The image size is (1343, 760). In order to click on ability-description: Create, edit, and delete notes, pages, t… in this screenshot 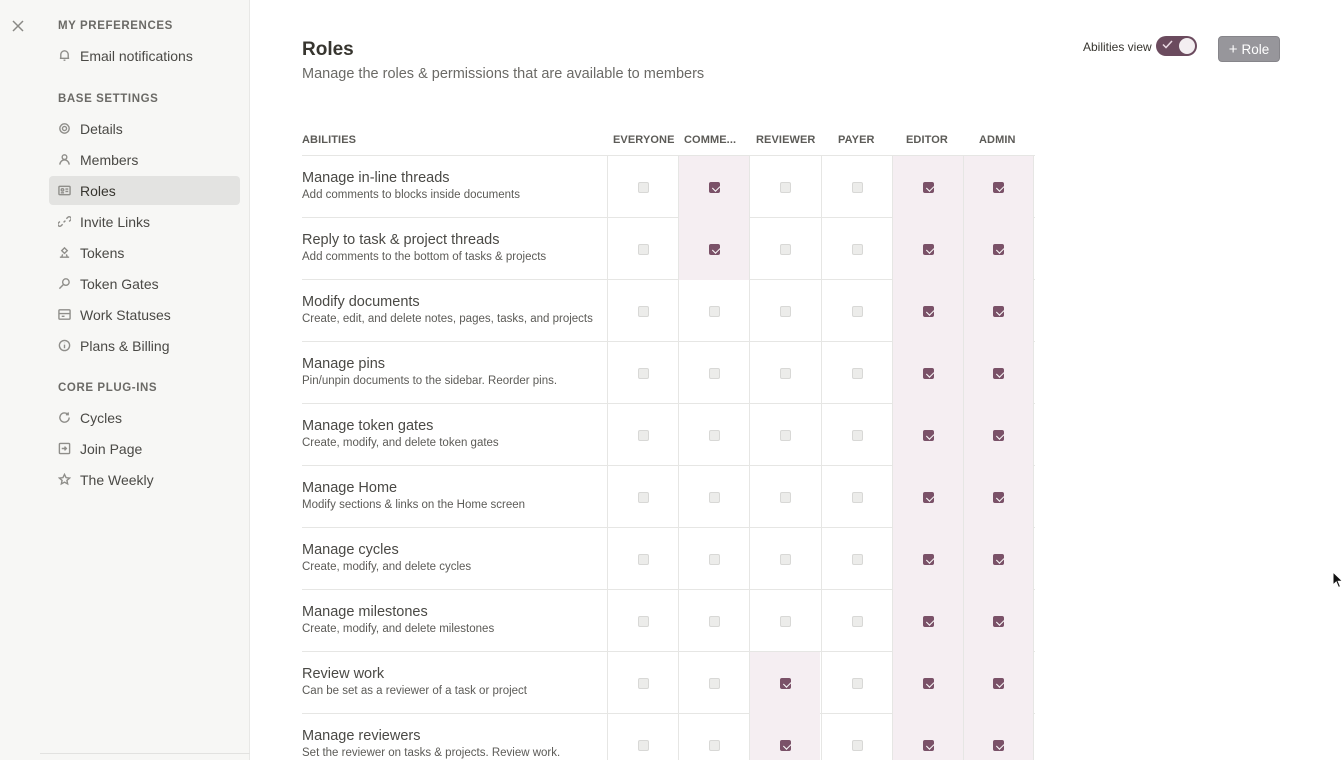, I will do `click(447, 319)`.